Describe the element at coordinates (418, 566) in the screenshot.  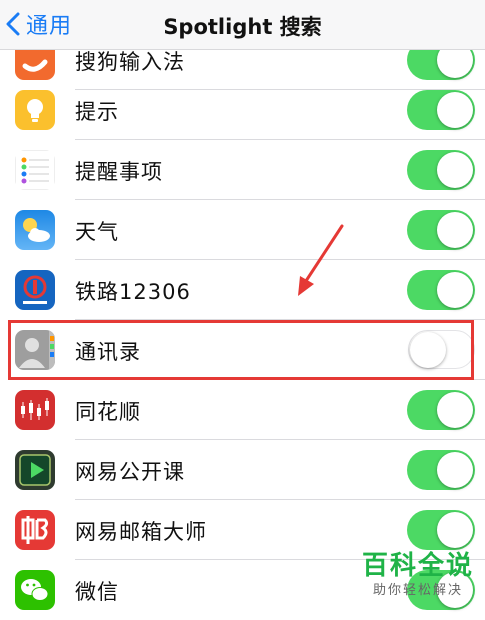
I see `watermark-title: 百科全说` at that location.